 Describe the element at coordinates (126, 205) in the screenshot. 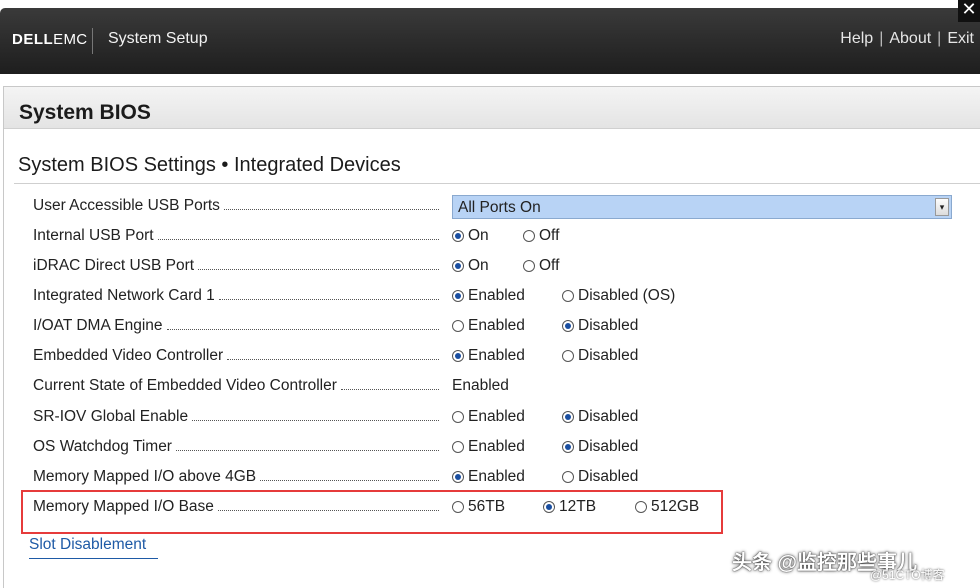

I see `setting-label-text: User Accessible USB Ports` at that location.